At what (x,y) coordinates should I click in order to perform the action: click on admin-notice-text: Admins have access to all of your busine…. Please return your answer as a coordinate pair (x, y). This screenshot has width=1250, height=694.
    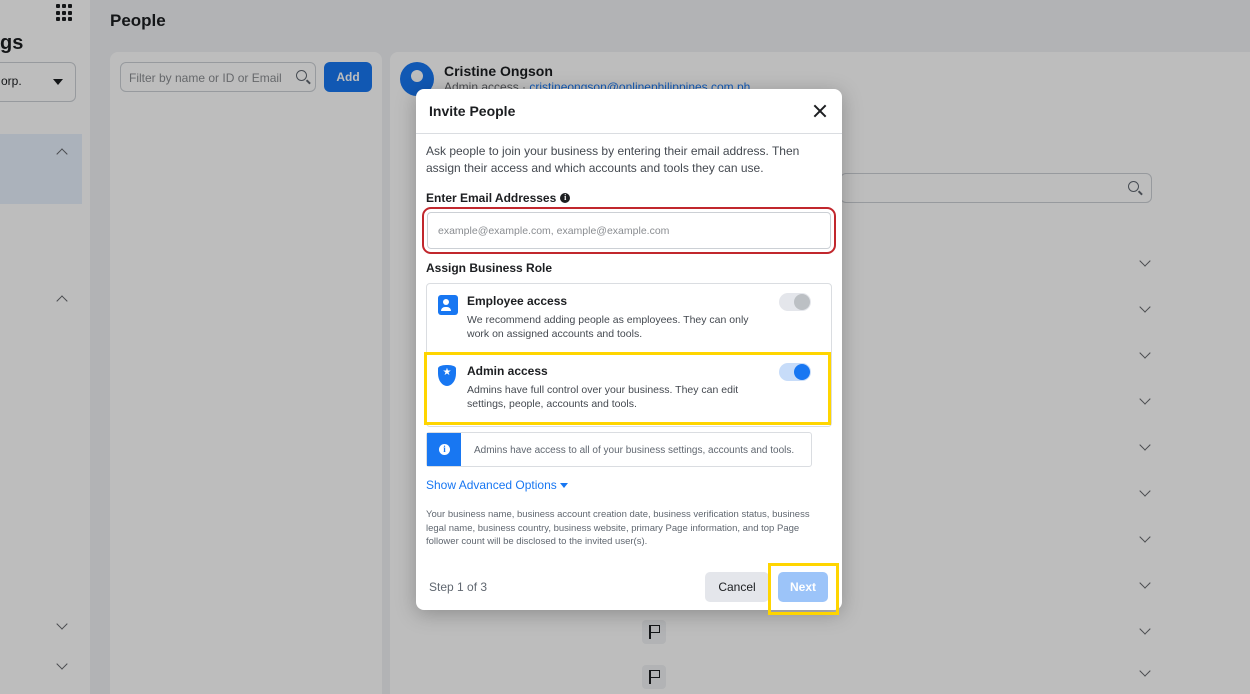
    Looking at the image, I should click on (634, 450).